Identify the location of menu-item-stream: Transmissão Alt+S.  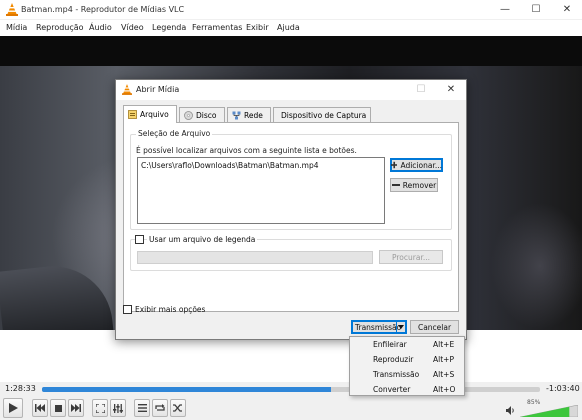
(407, 374).